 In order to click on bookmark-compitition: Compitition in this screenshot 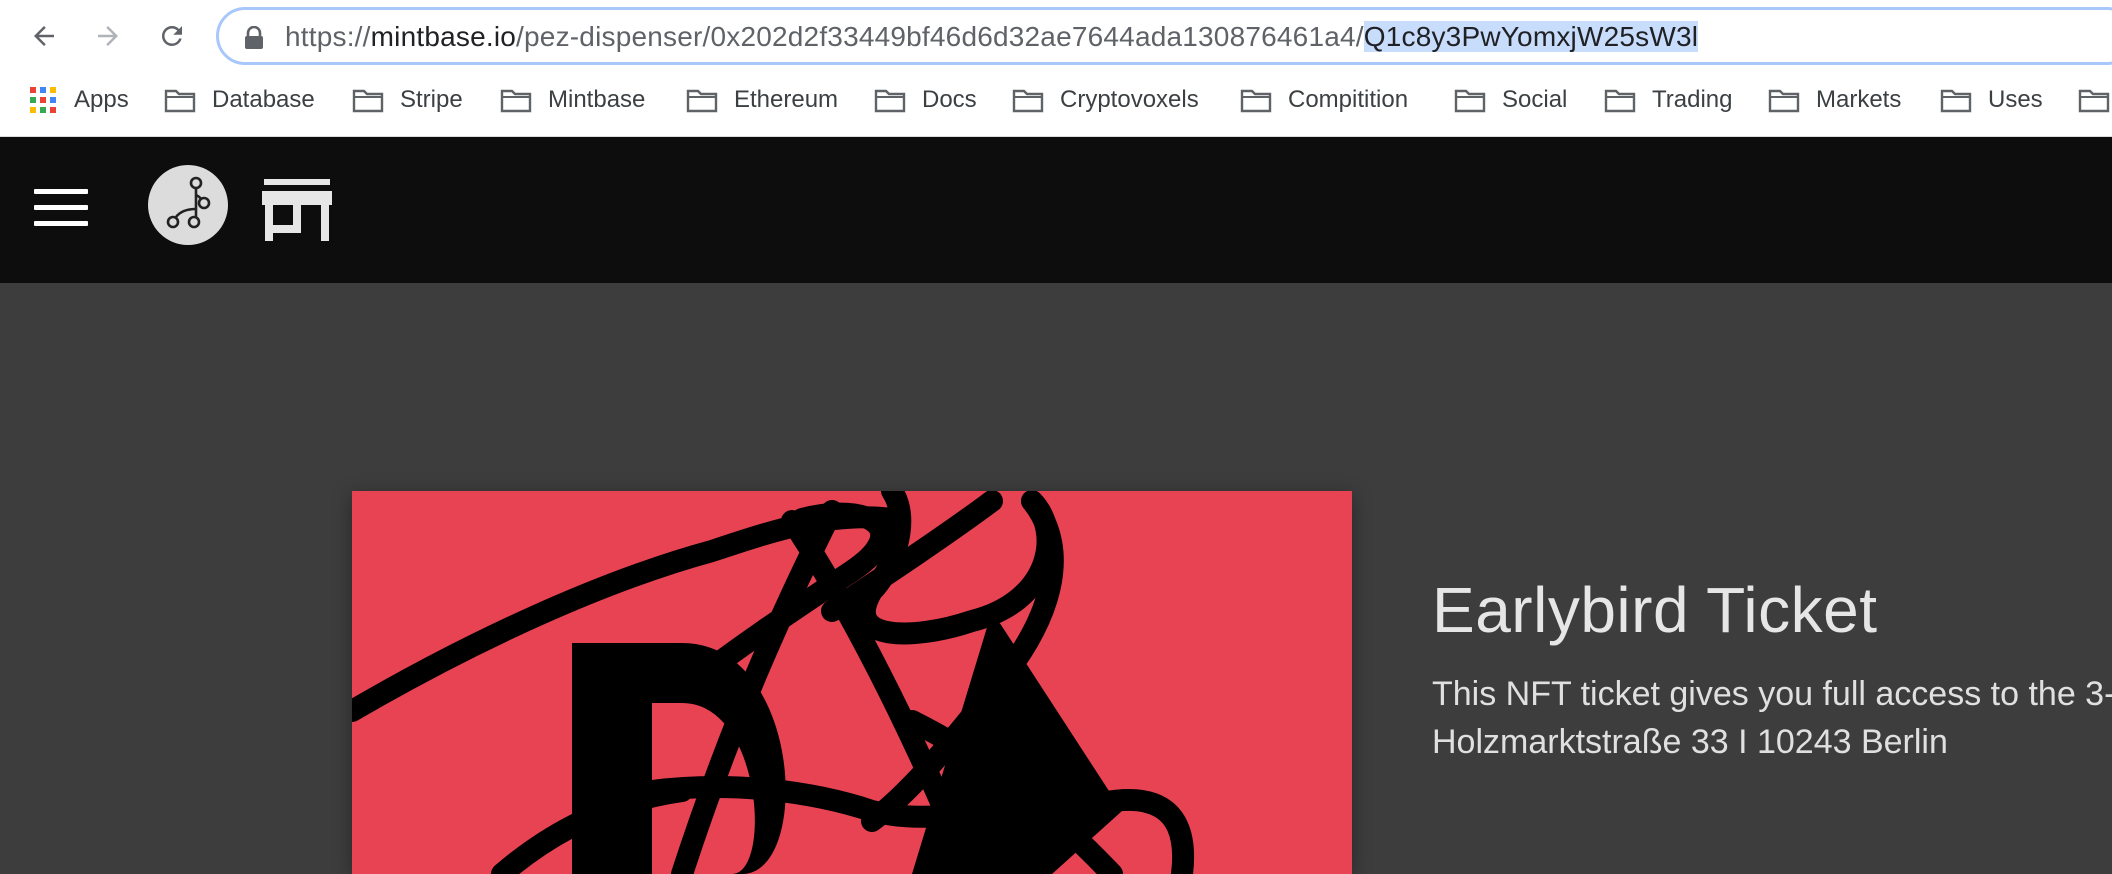, I will do `click(1324, 100)`.